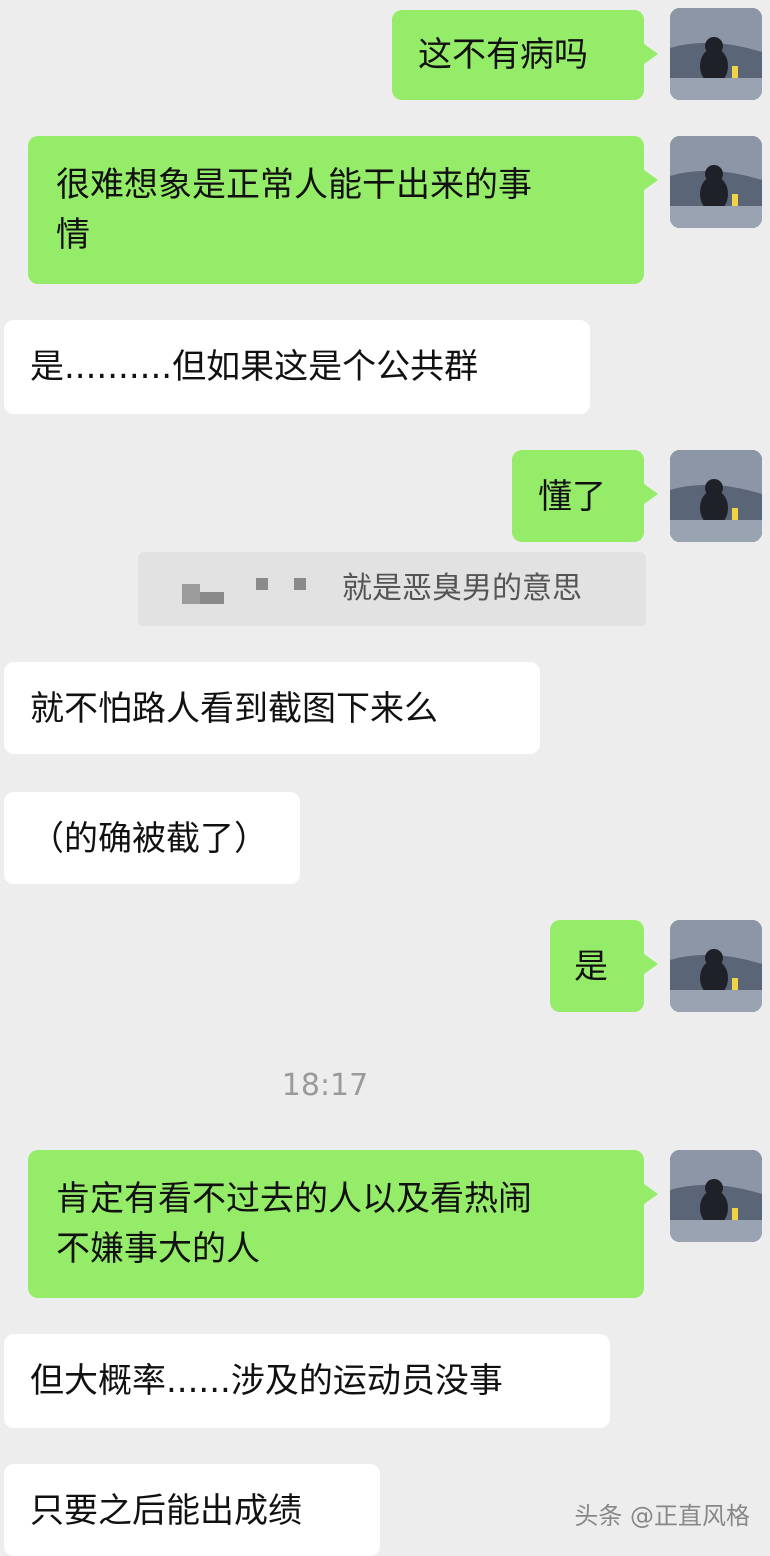 This screenshot has height=1556, width=770. What do you see at coordinates (503, 55) in the screenshot?
I see `message-text: 这不有病吗` at bounding box center [503, 55].